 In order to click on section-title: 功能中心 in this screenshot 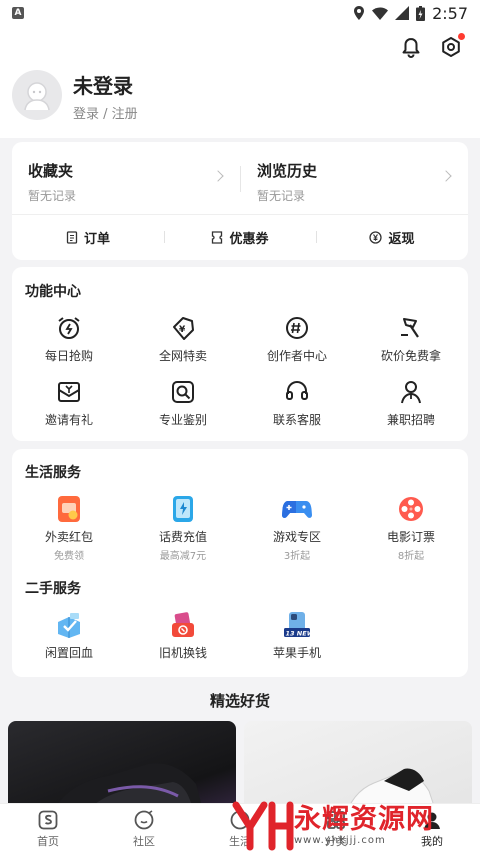, I will do `click(53, 292)`.